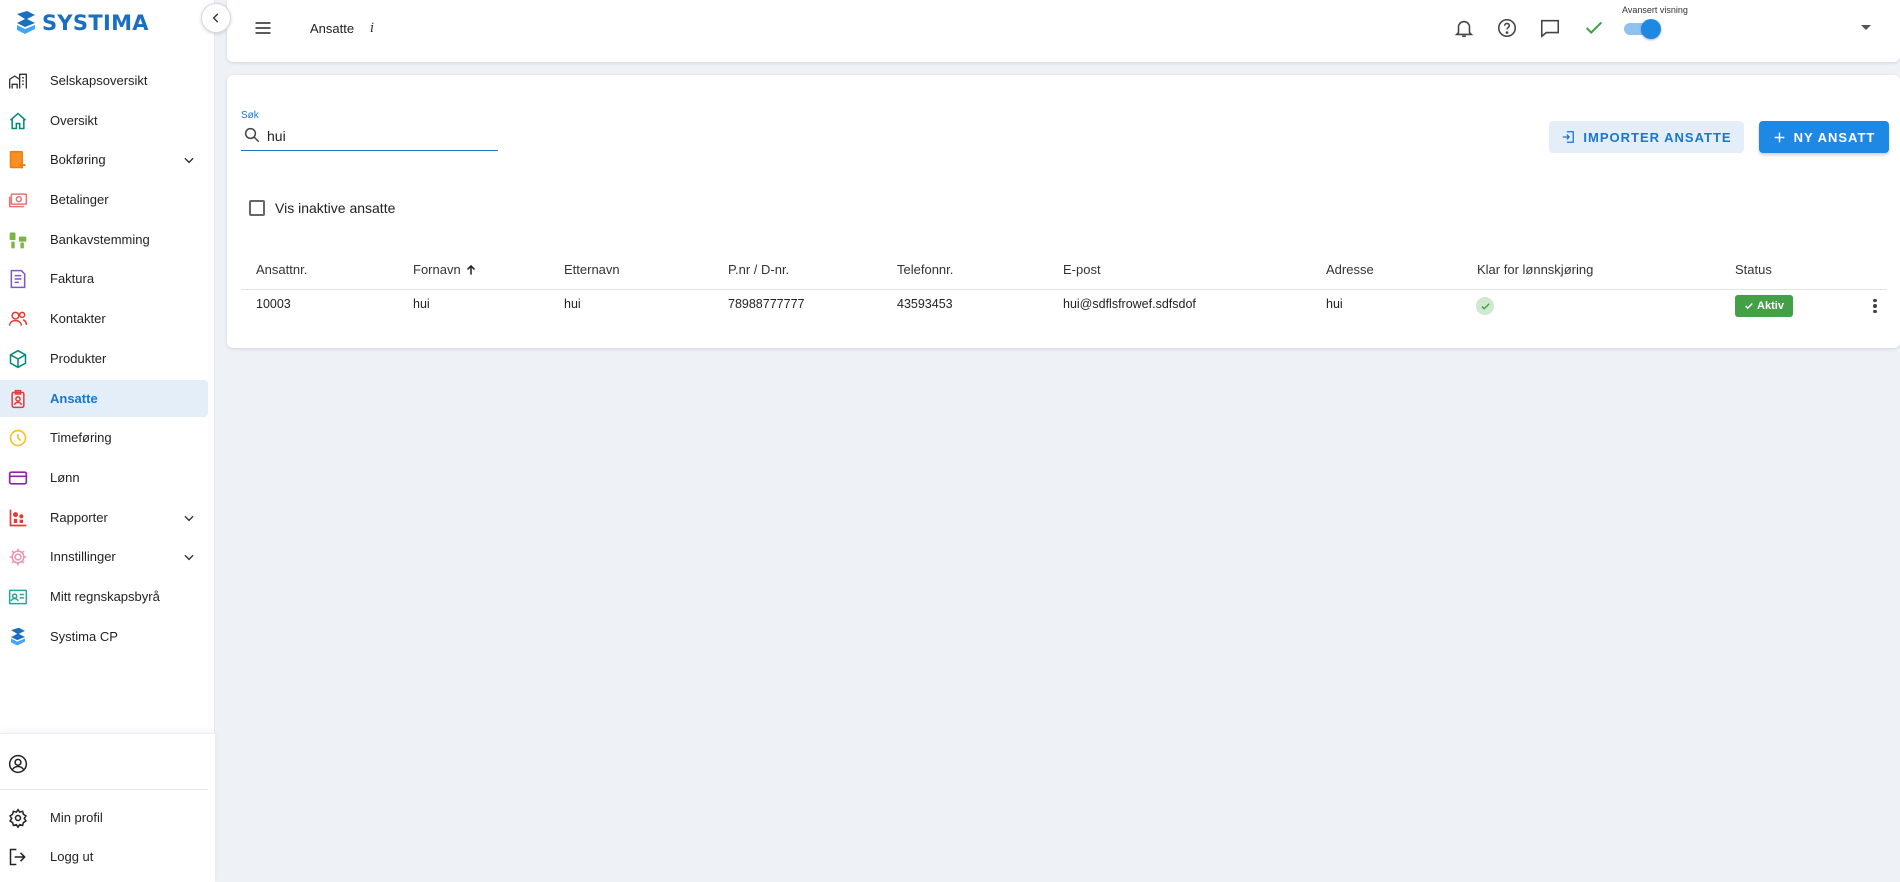  Describe the element at coordinates (107, 636) in the screenshot. I see `sidebar-item-systima-cp: Systima CP` at that location.